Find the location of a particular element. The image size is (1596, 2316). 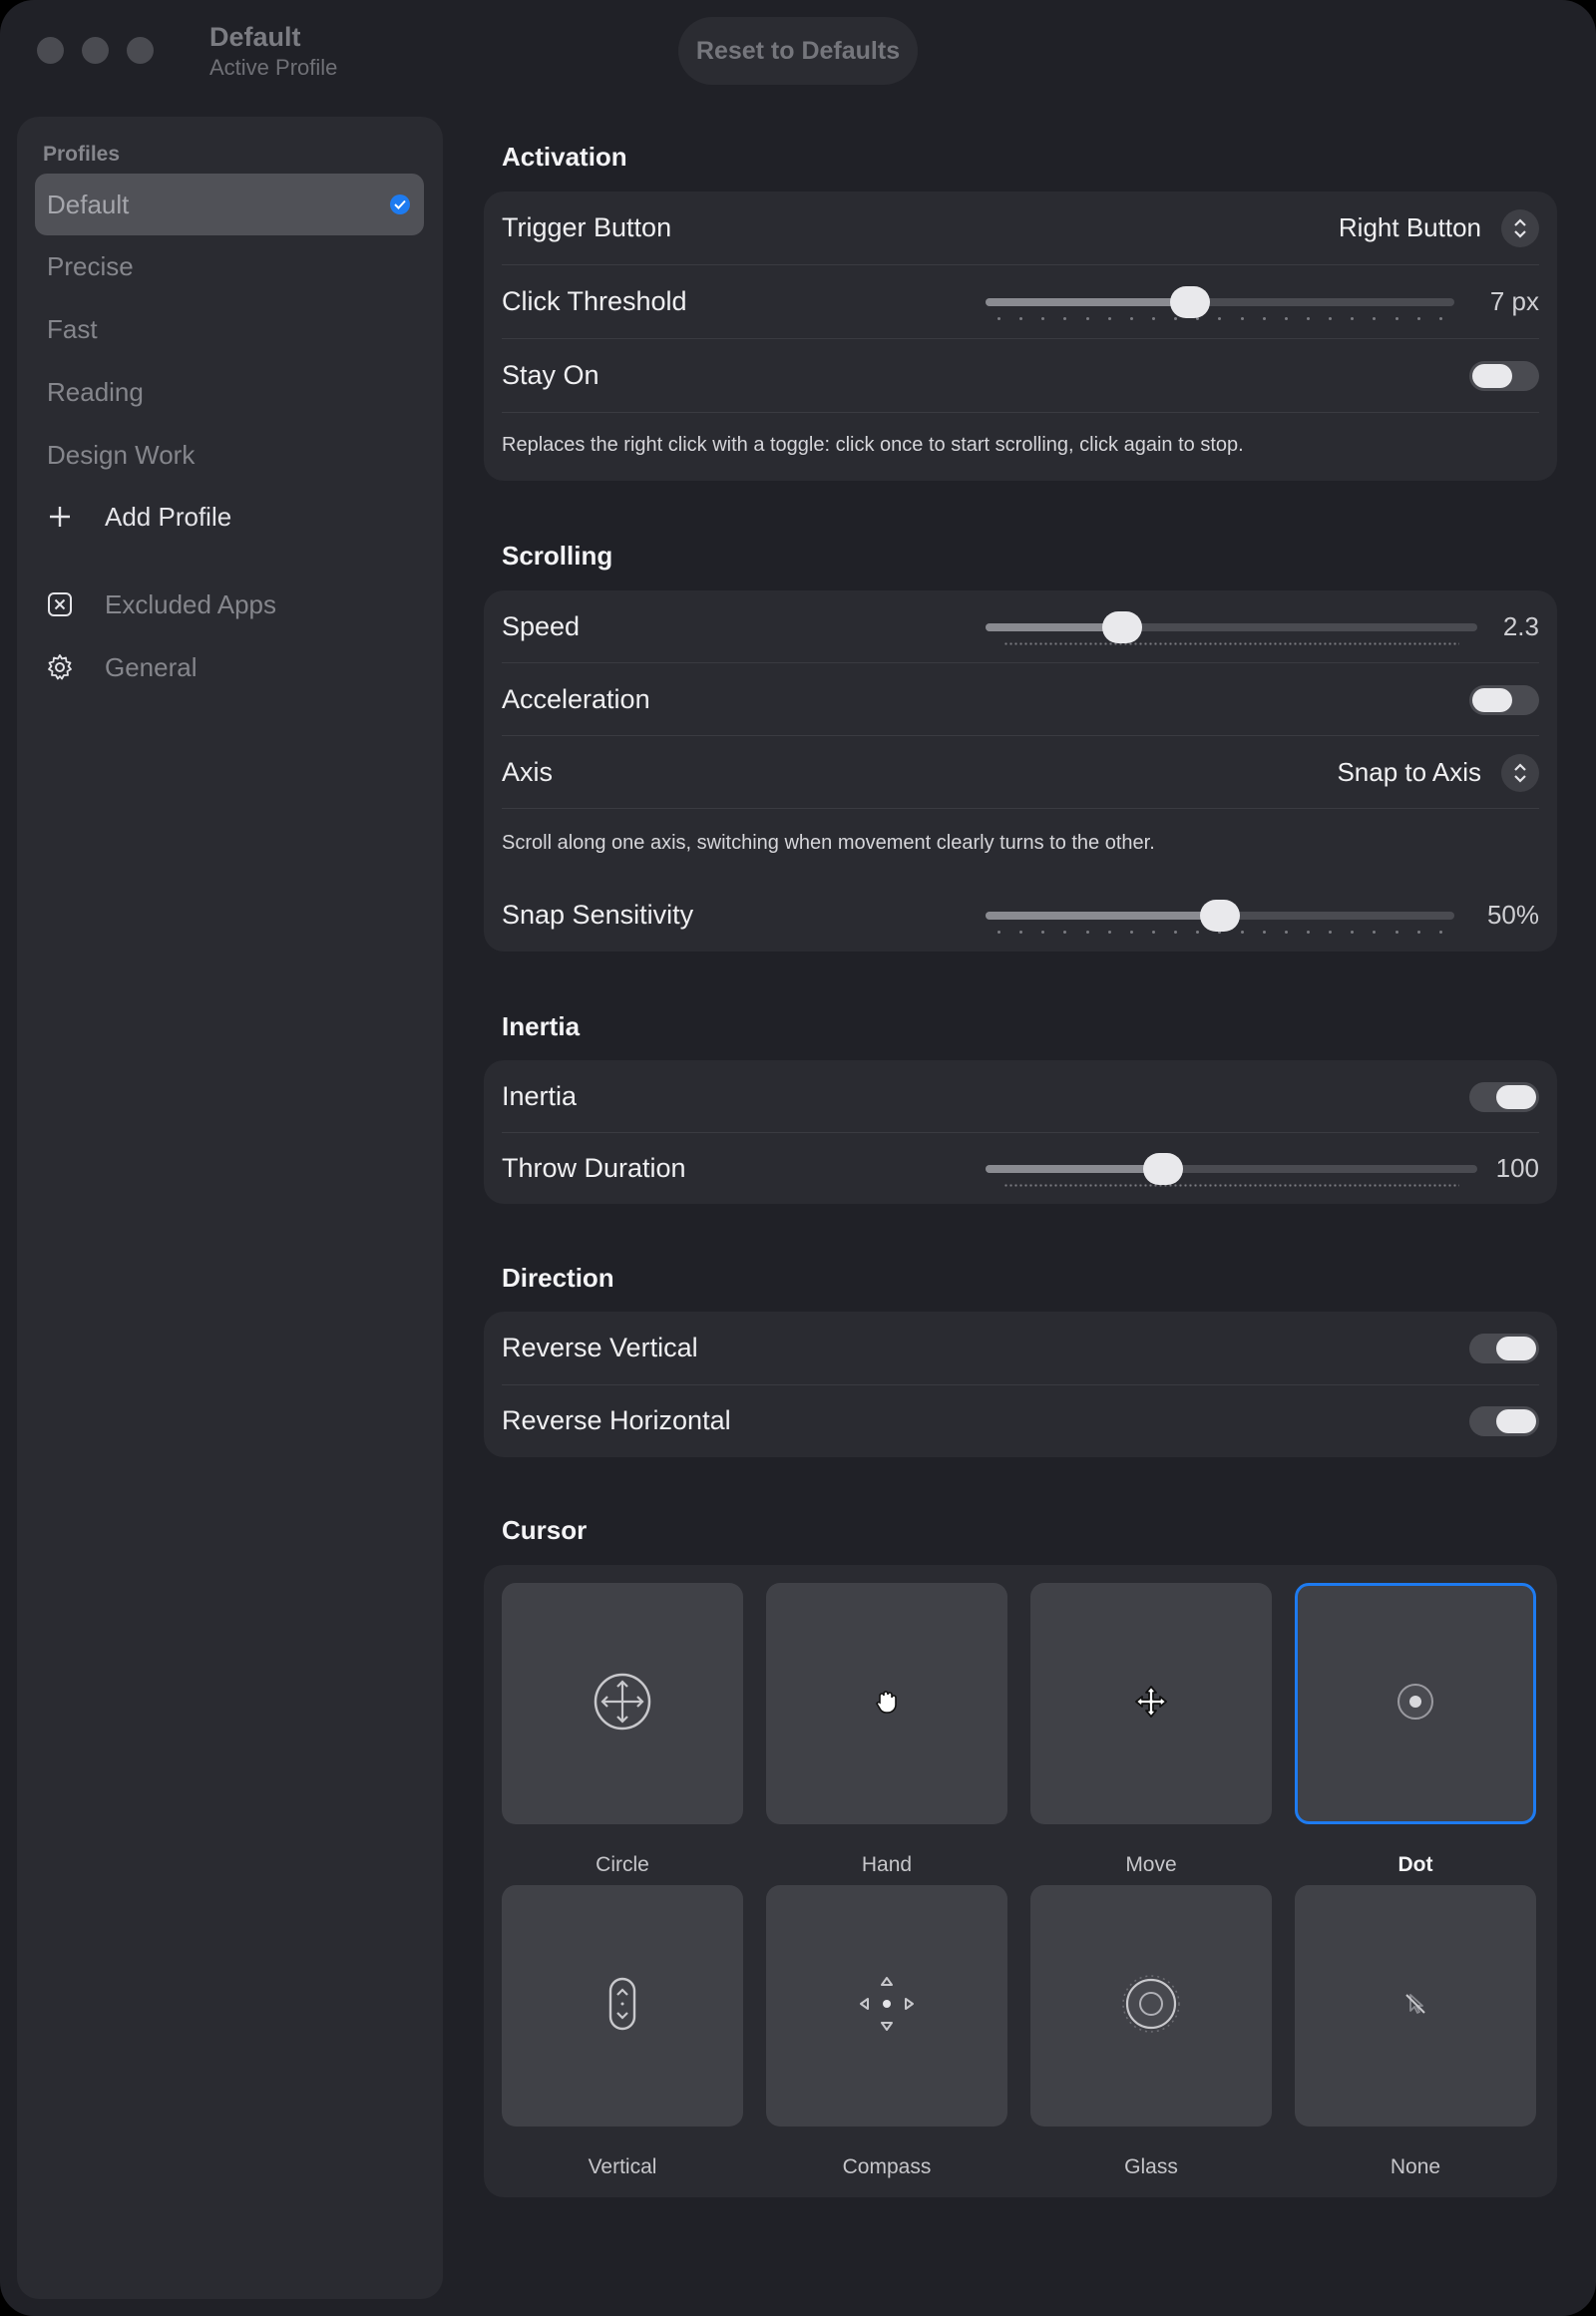

minimize-window-button is located at coordinates (95, 51).